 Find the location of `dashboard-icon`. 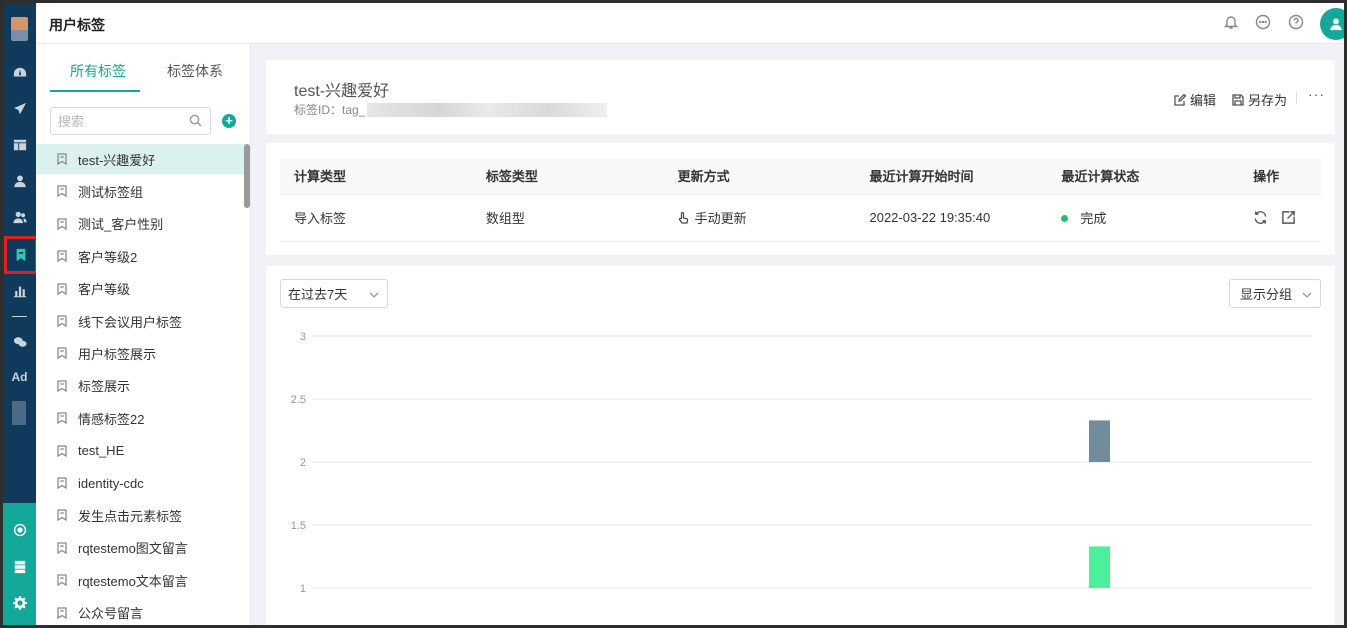

dashboard-icon is located at coordinates (19, 73).